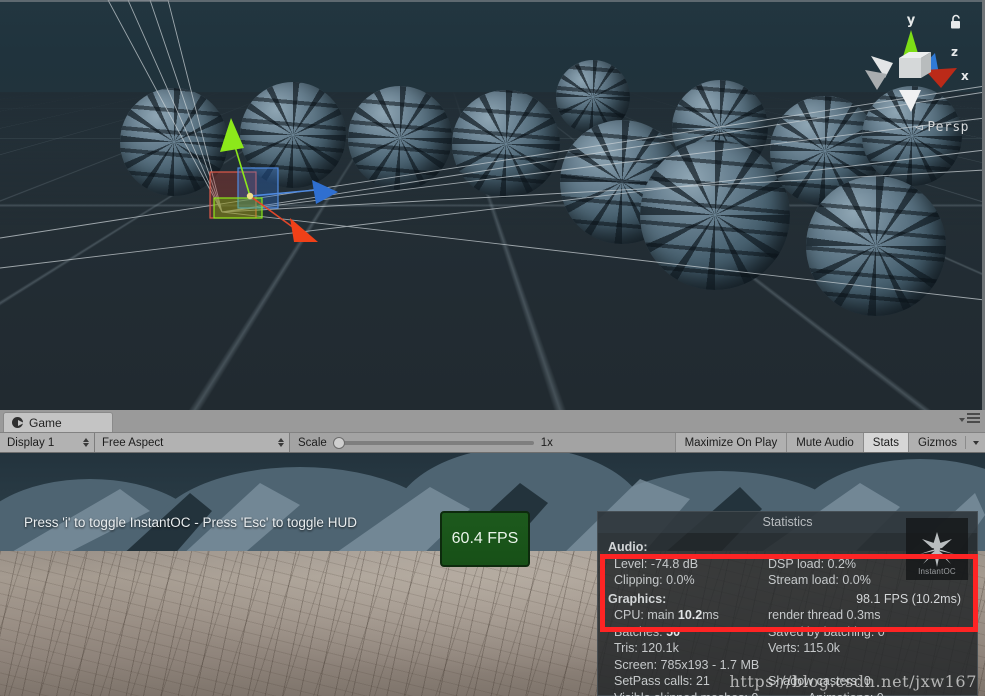  I want to click on scale-value: 1x, so click(546, 442).